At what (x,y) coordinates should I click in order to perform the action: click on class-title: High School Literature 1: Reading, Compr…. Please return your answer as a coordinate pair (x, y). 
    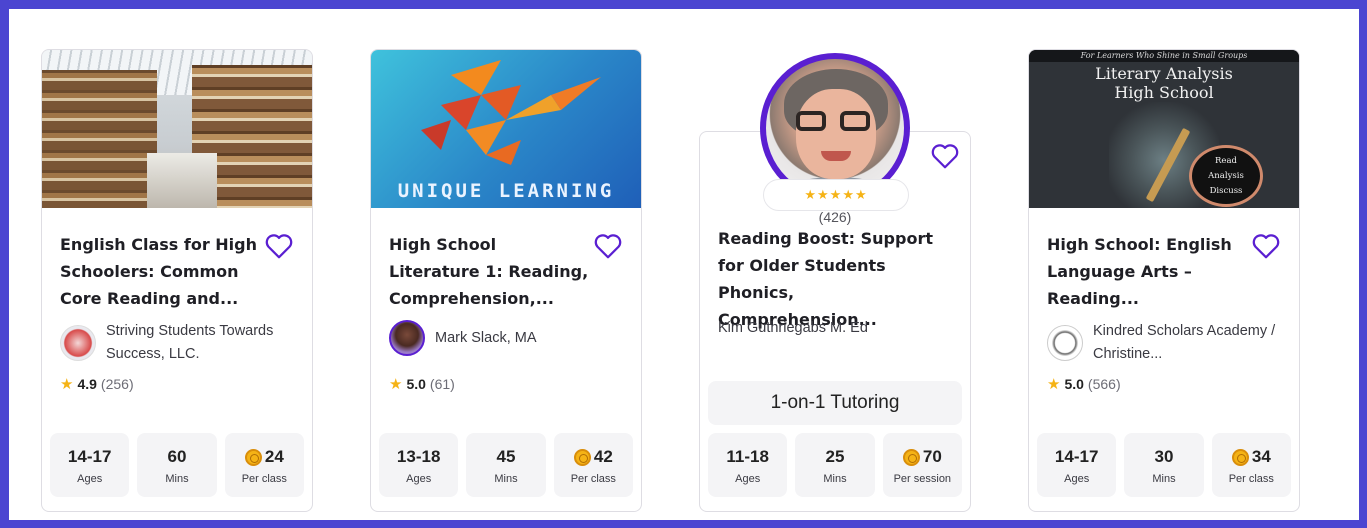
    Looking at the image, I should click on (489, 271).